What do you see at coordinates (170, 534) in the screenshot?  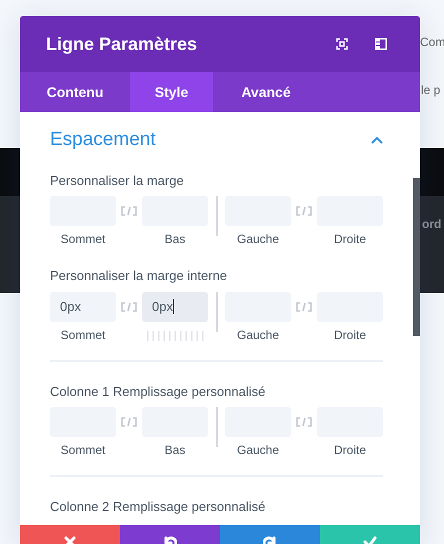 I see `undo-button` at bounding box center [170, 534].